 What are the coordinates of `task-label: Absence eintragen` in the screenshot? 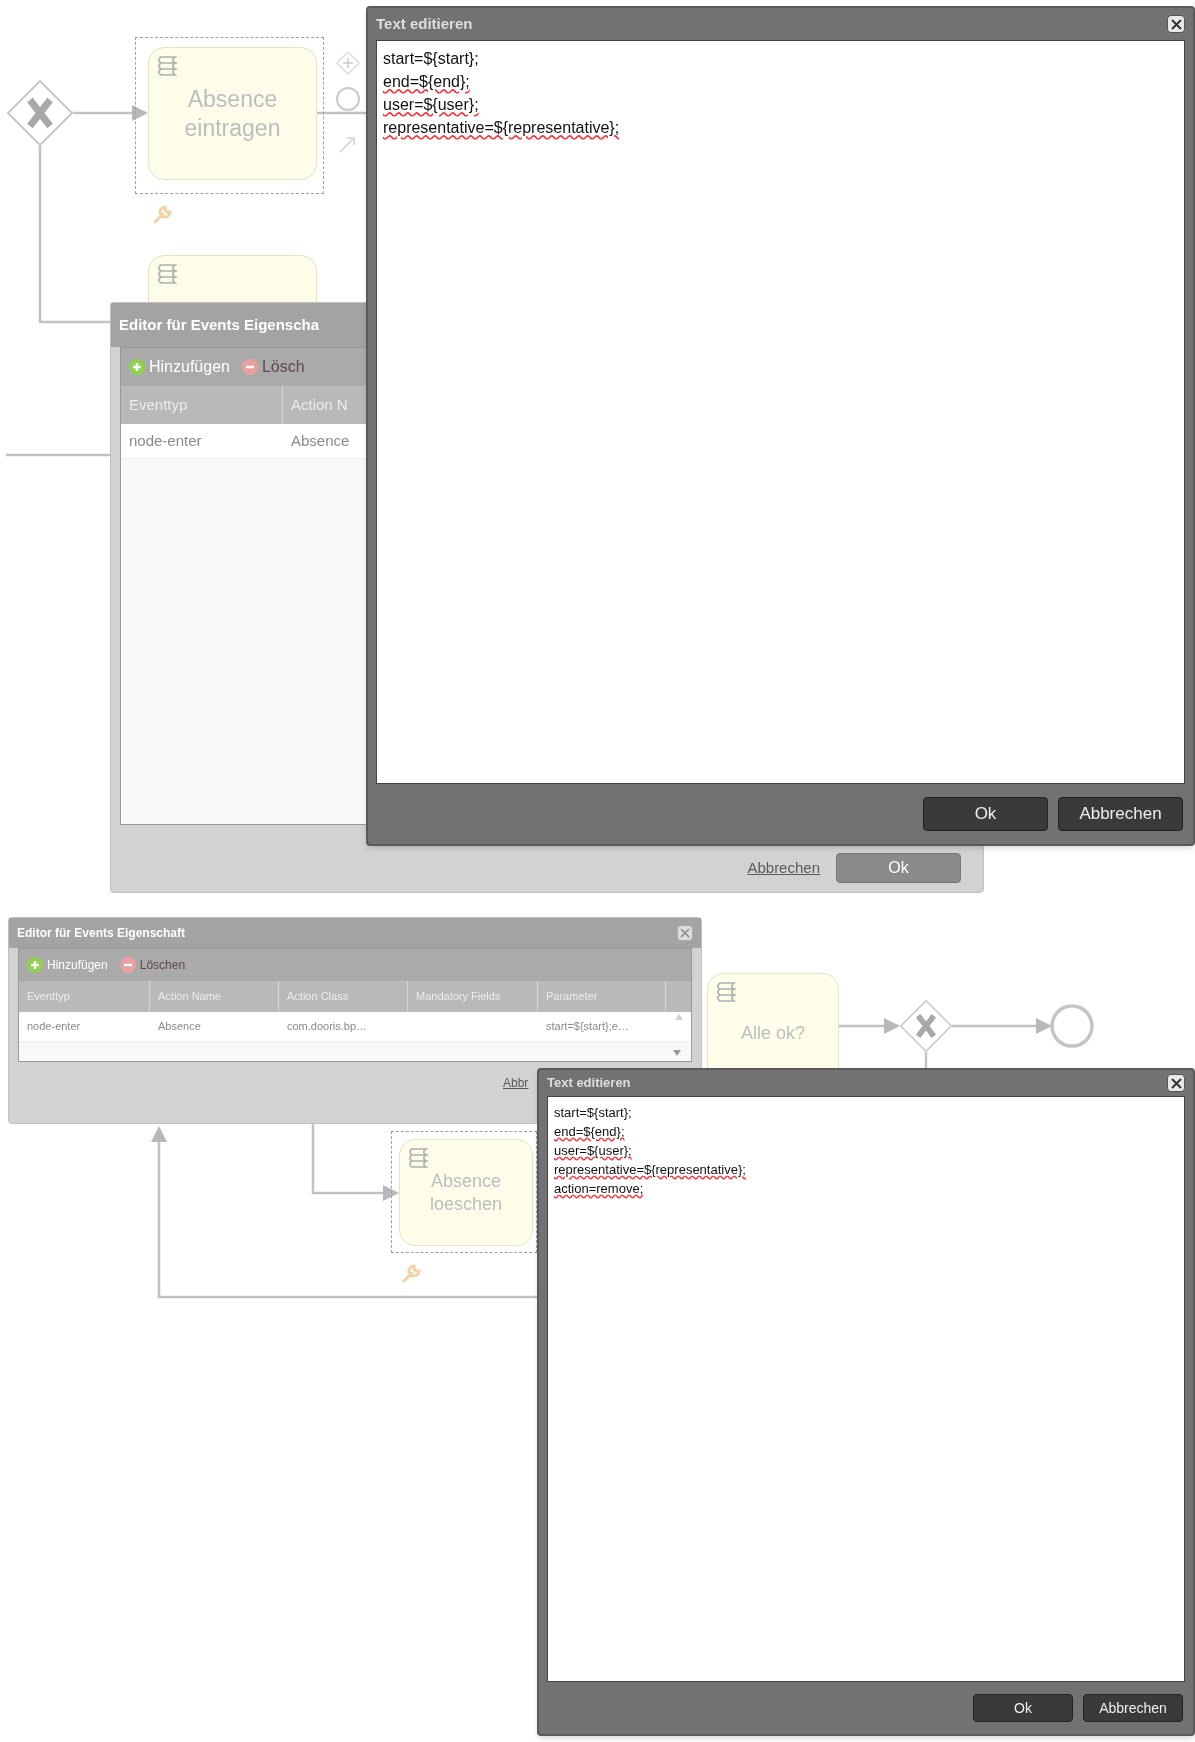 It's located at (232, 113).